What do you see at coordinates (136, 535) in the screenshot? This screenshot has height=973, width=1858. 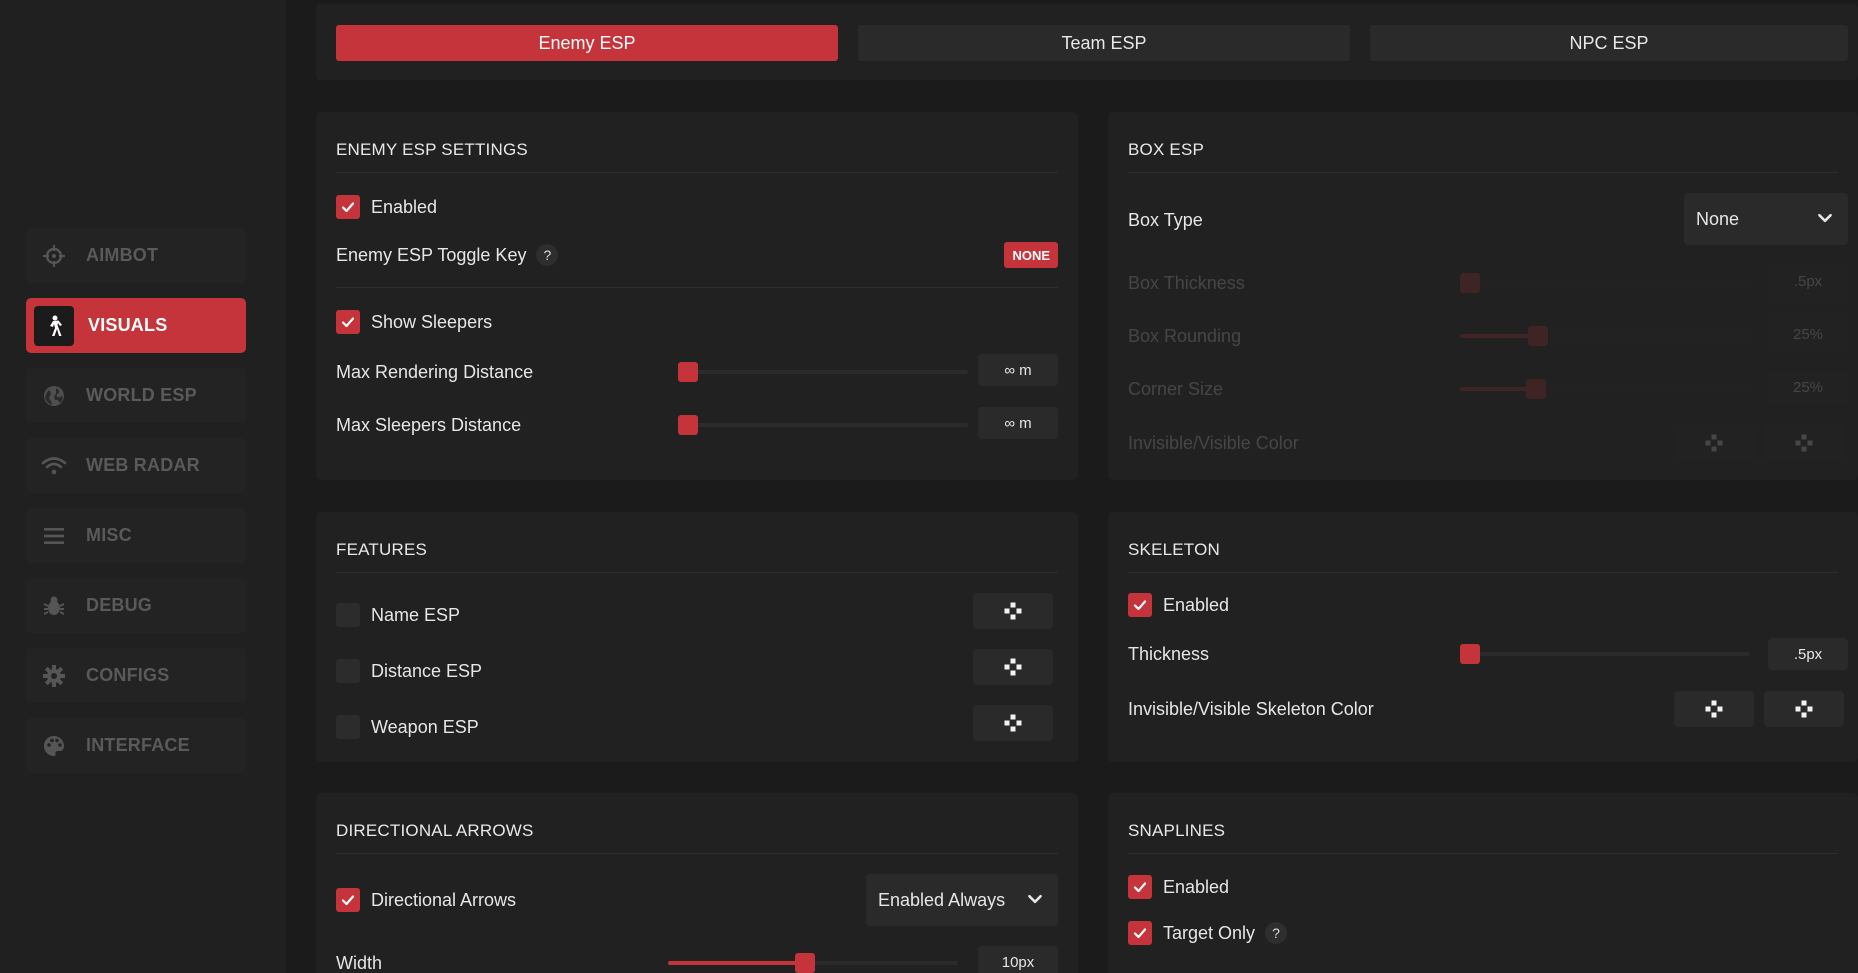 I see `sidebar-item-misc: MISC` at bounding box center [136, 535].